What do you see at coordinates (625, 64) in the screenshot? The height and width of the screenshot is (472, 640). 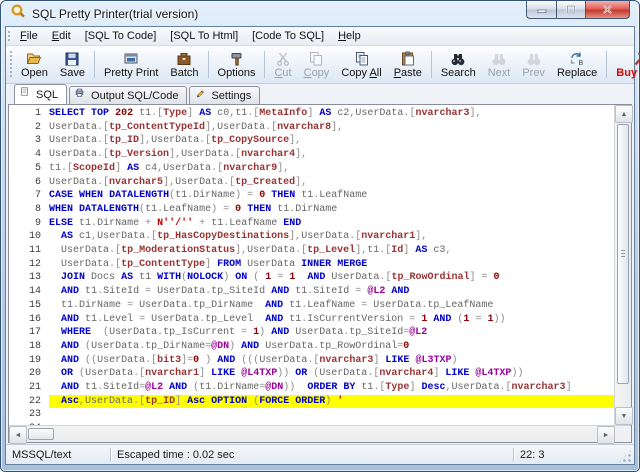 I see `buy-now-button: Buy Now` at bounding box center [625, 64].